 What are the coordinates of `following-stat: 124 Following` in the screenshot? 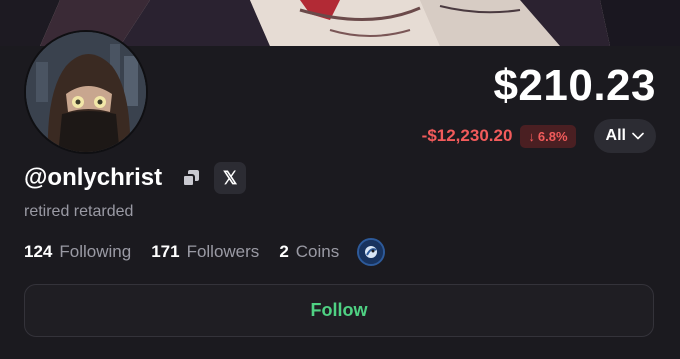 It's located at (77, 252).